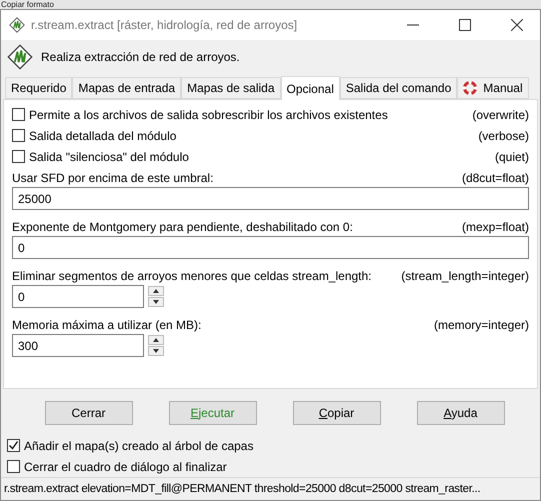  Describe the element at coordinates (107, 325) in the screenshot. I see `option-label: Memoria máxima a utilizar (en MB):` at that location.